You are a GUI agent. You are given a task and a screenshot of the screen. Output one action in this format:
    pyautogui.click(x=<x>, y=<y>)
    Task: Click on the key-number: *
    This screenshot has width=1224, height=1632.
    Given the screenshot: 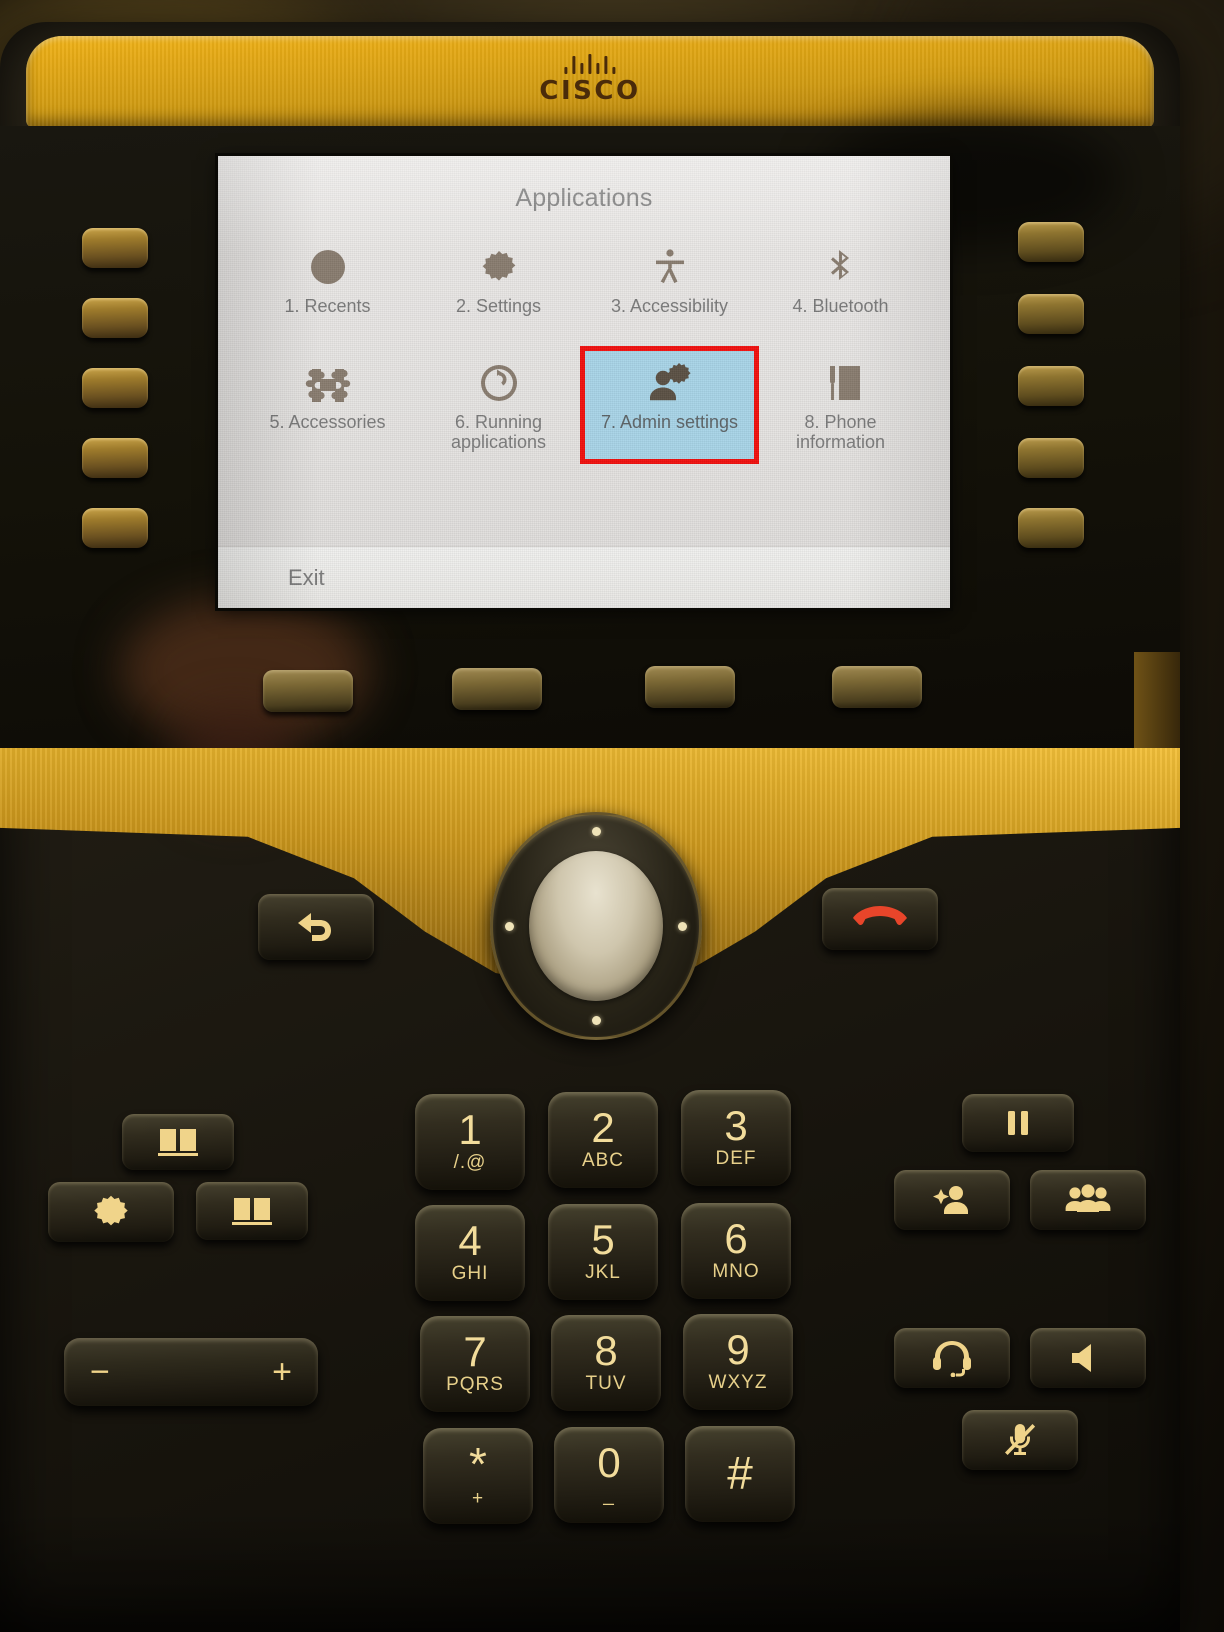 What is the action you would take?
    pyautogui.click(x=478, y=1464)
    